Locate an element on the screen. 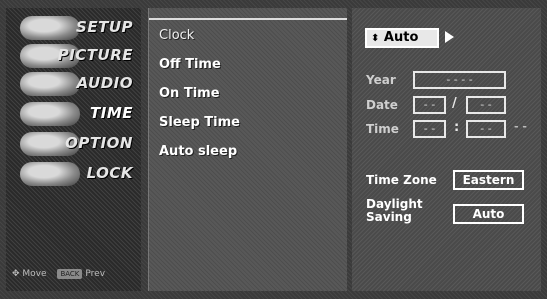 The width and height of the screenshot is (547, 299). tab-option: OPTION is located at coordinates (73, 144).